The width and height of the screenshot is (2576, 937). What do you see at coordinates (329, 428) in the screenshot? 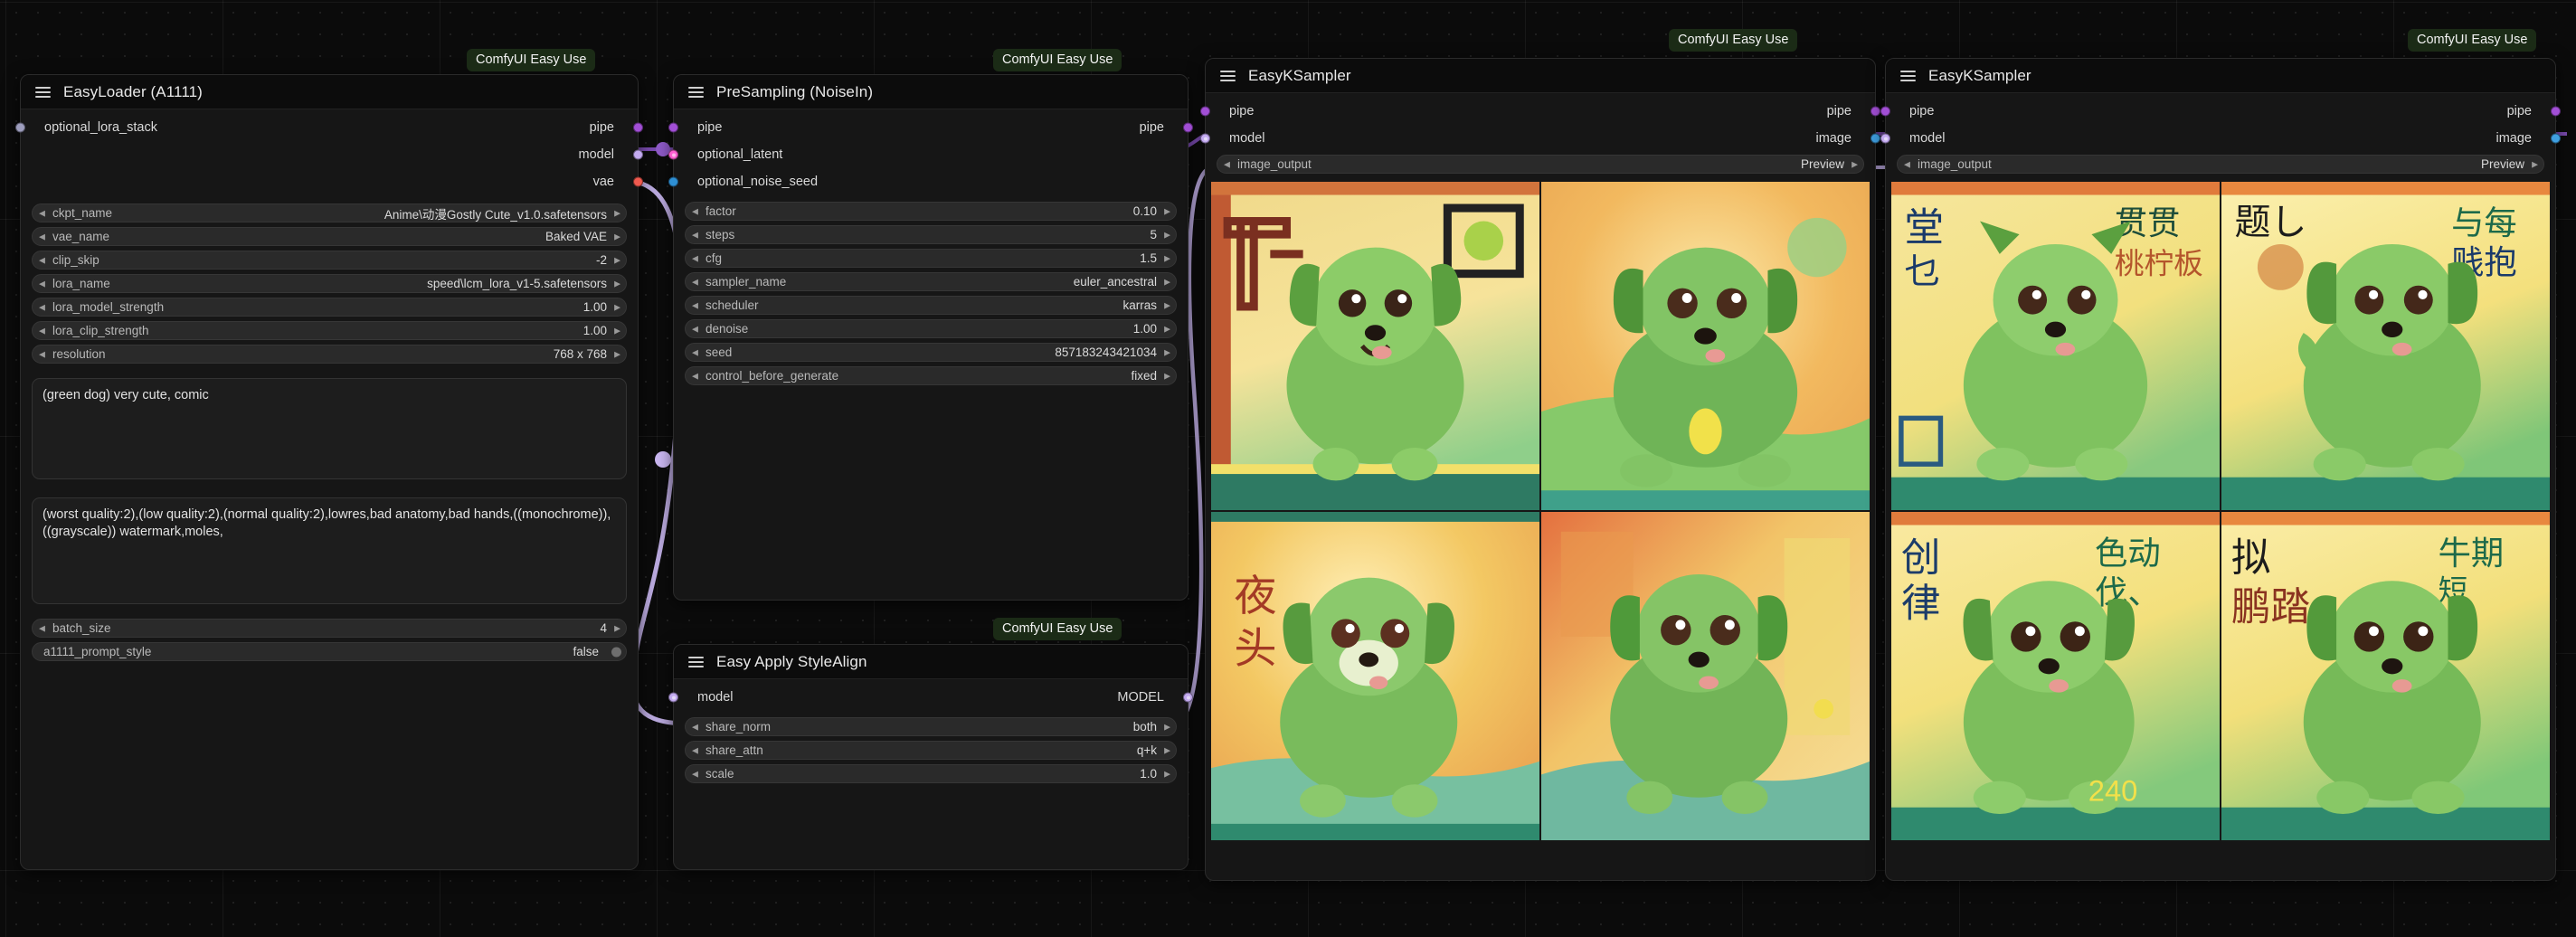
I see `positive-prompt-textarea: (green dog) very cute, comic` at bounding box center [329, 428].